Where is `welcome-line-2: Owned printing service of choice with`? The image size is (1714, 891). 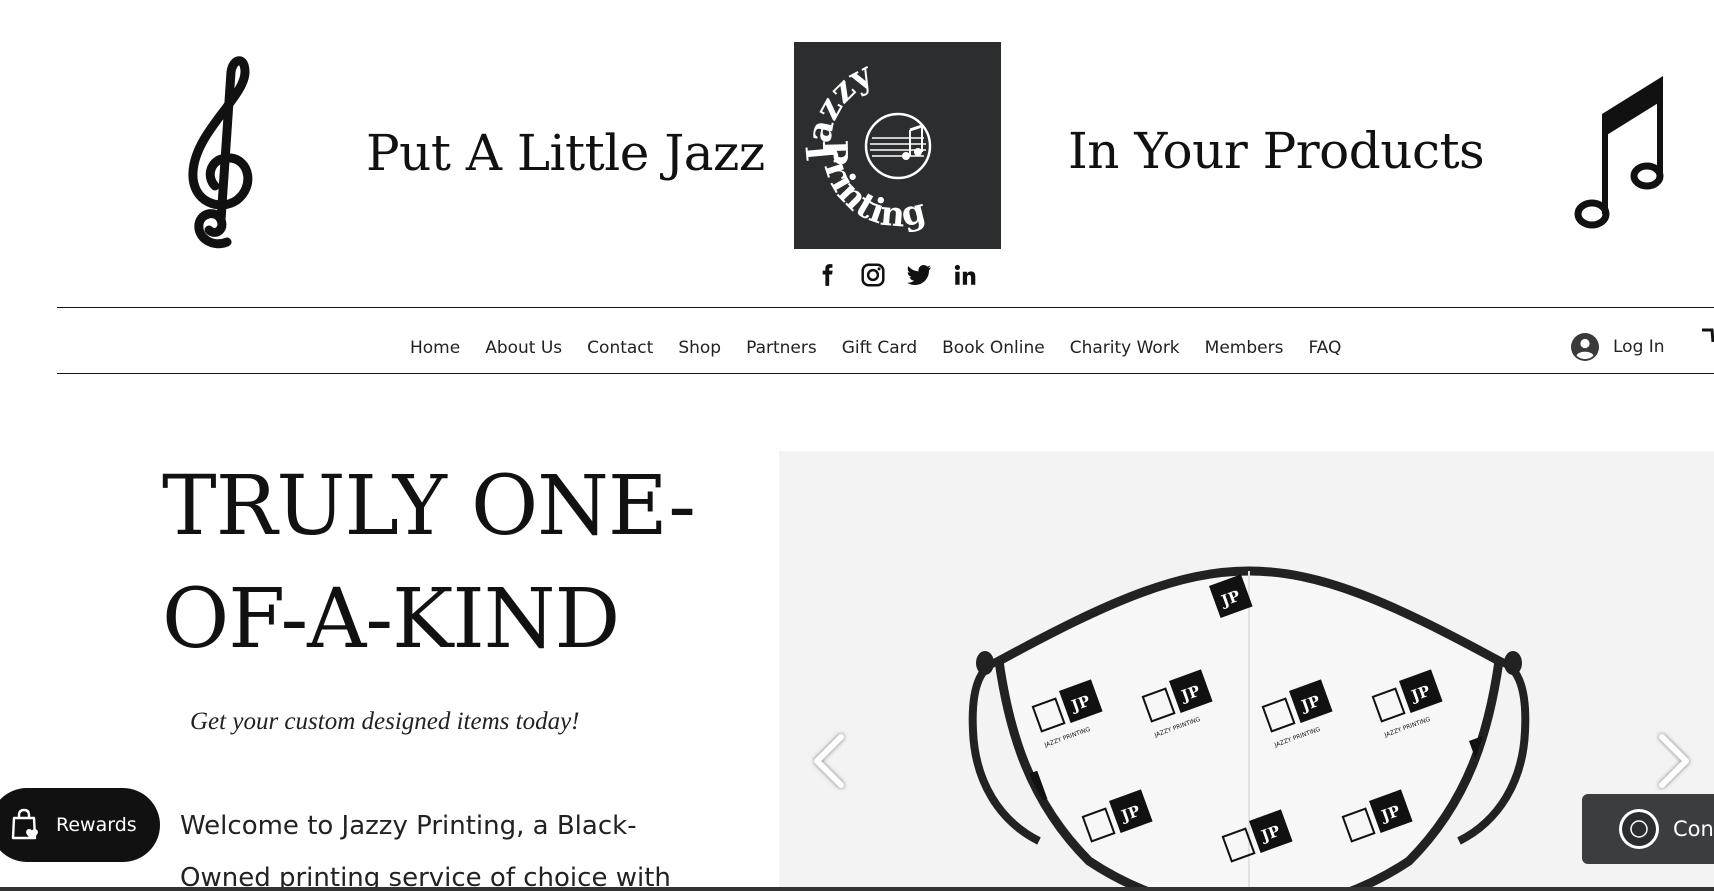 welcome-line-2: Owned printing service of choice with is located at coordinates (425, 877).